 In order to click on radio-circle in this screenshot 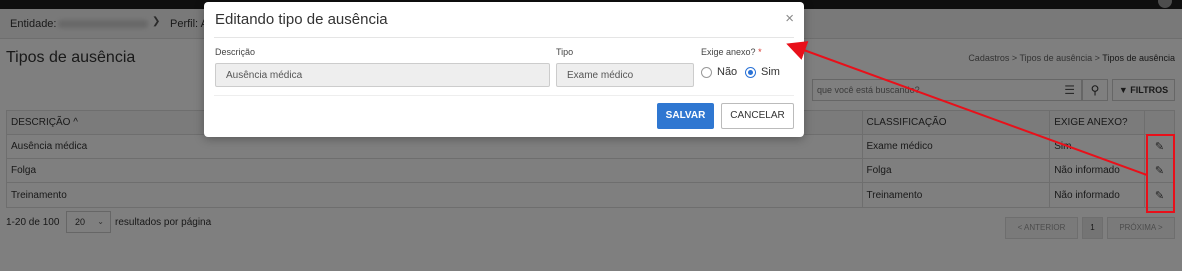, I will do `click(706, 72)`.